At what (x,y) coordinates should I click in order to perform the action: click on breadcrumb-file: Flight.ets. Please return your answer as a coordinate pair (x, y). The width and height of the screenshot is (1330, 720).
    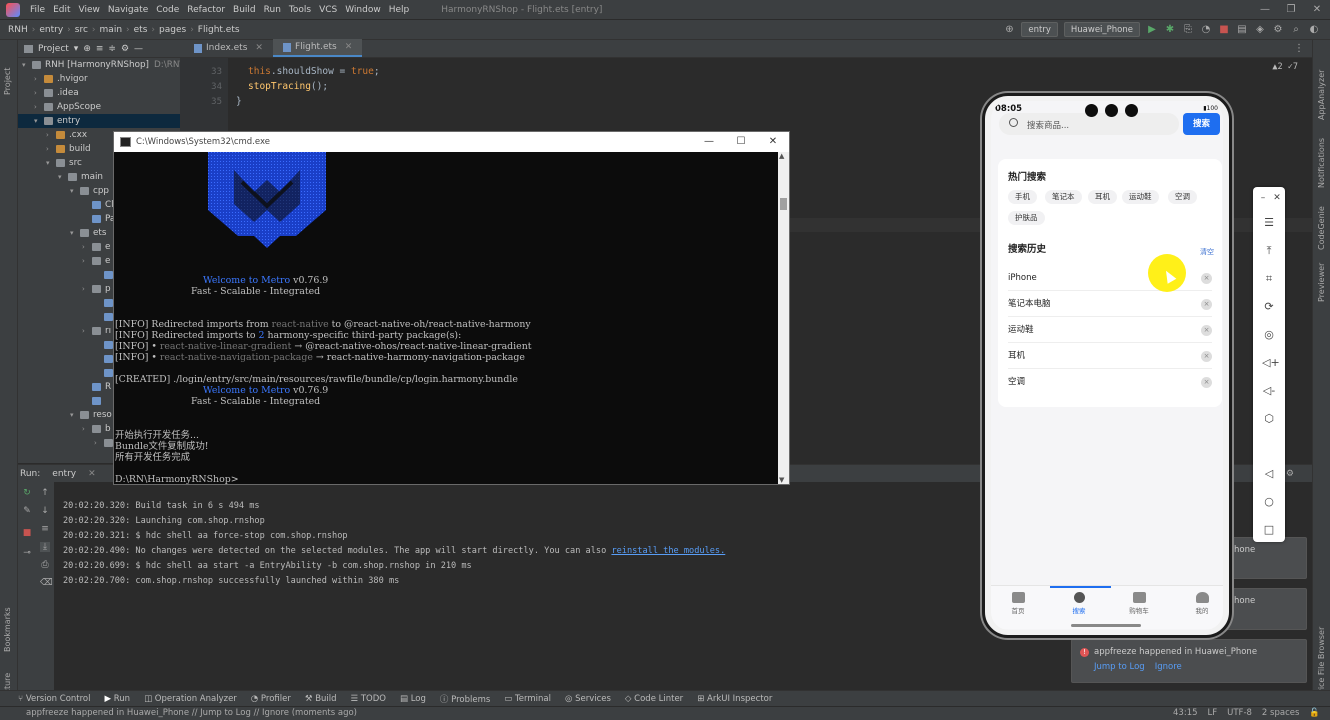
    Looking at the image, I should click on (219, 30).